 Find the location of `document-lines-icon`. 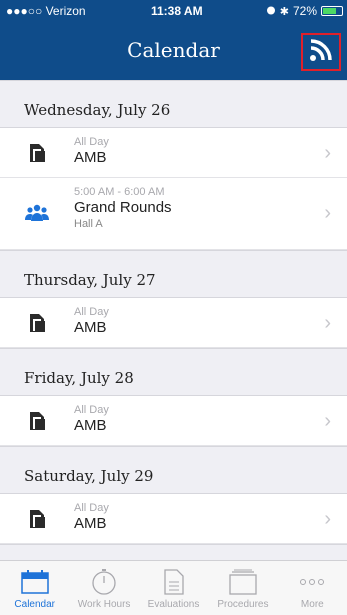

document-lines-icon is located at coordinates (174, 582).